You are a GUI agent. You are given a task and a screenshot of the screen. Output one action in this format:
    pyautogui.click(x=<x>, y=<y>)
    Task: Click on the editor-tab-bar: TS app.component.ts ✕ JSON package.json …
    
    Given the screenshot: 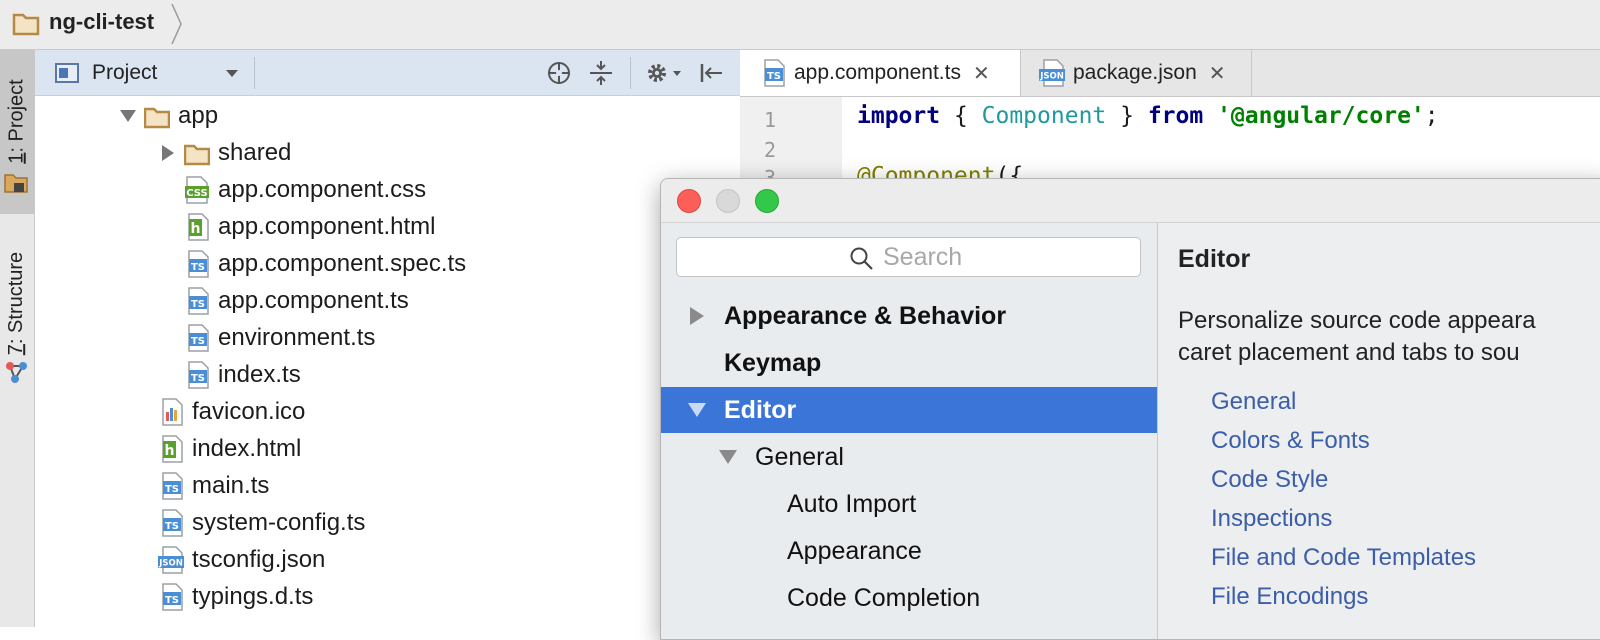 What is the action you would take?
    pyautogui.click(x=1170, y=73)
    